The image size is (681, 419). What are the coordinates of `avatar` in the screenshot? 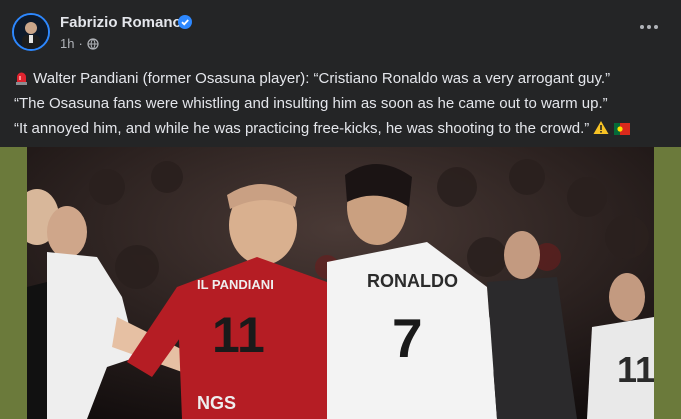 It's located at (31, 32).